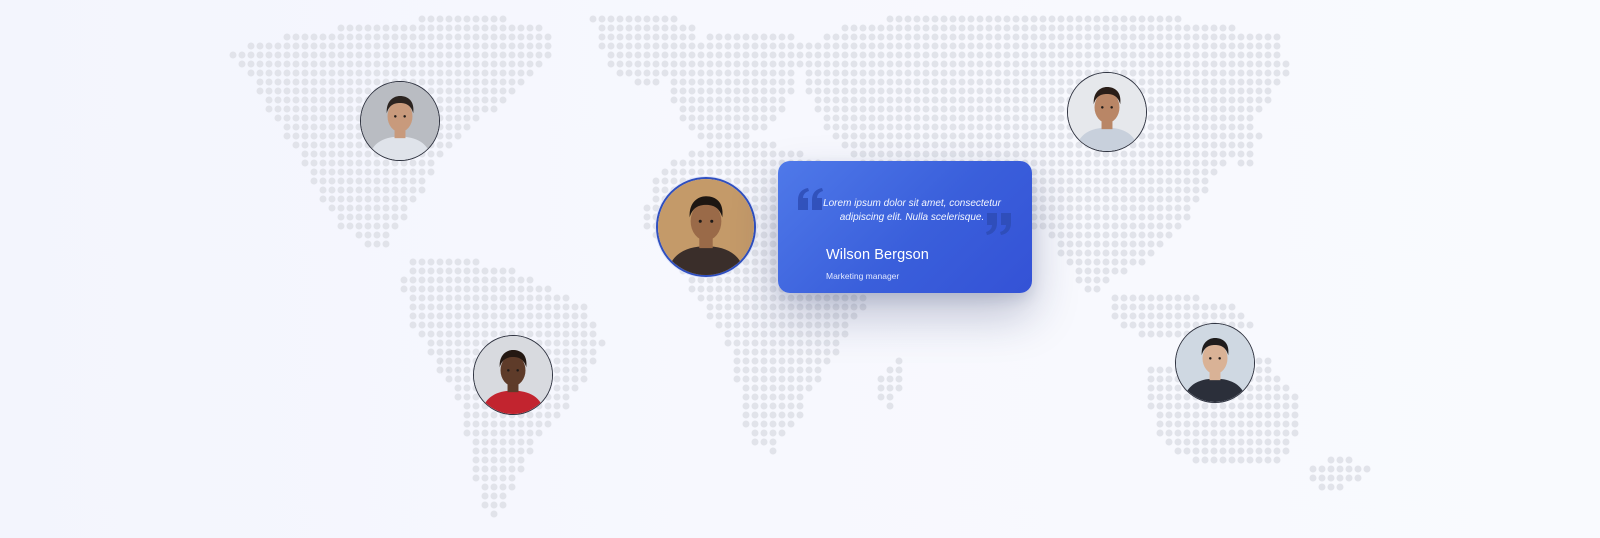 The image size is (1600, 538). Describe the element at coordinates (1107, 112) in the screenshot. I see `avatar-asia` at that location.